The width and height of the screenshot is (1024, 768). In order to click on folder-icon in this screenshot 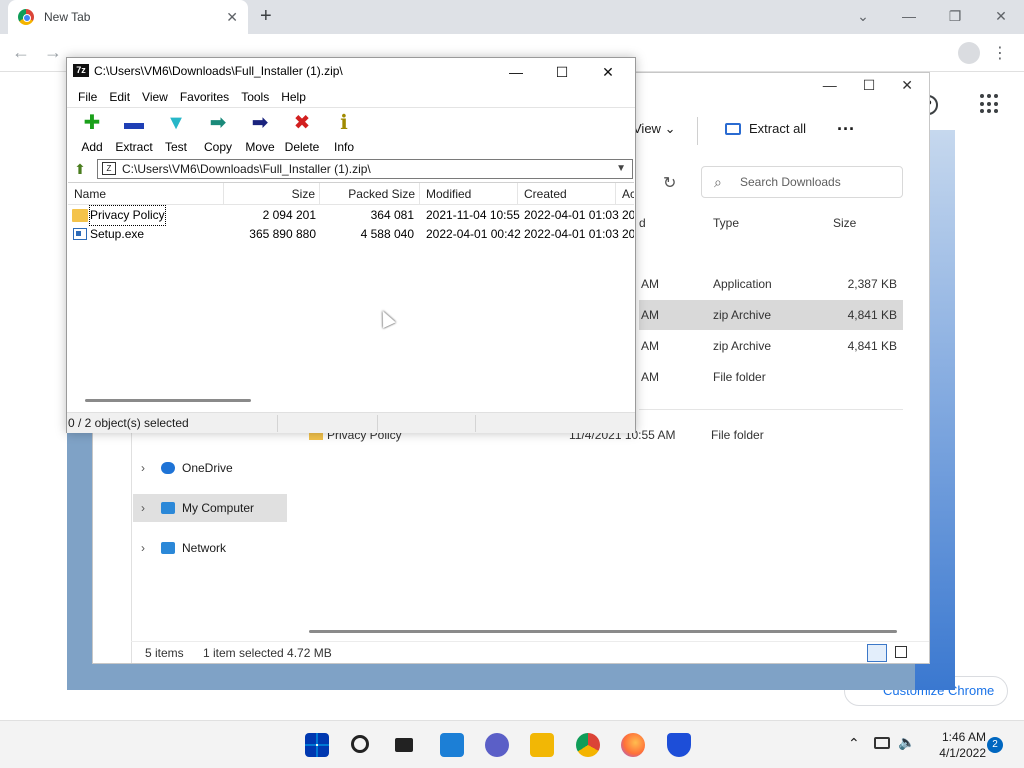, I will do `click(80, 215)`.